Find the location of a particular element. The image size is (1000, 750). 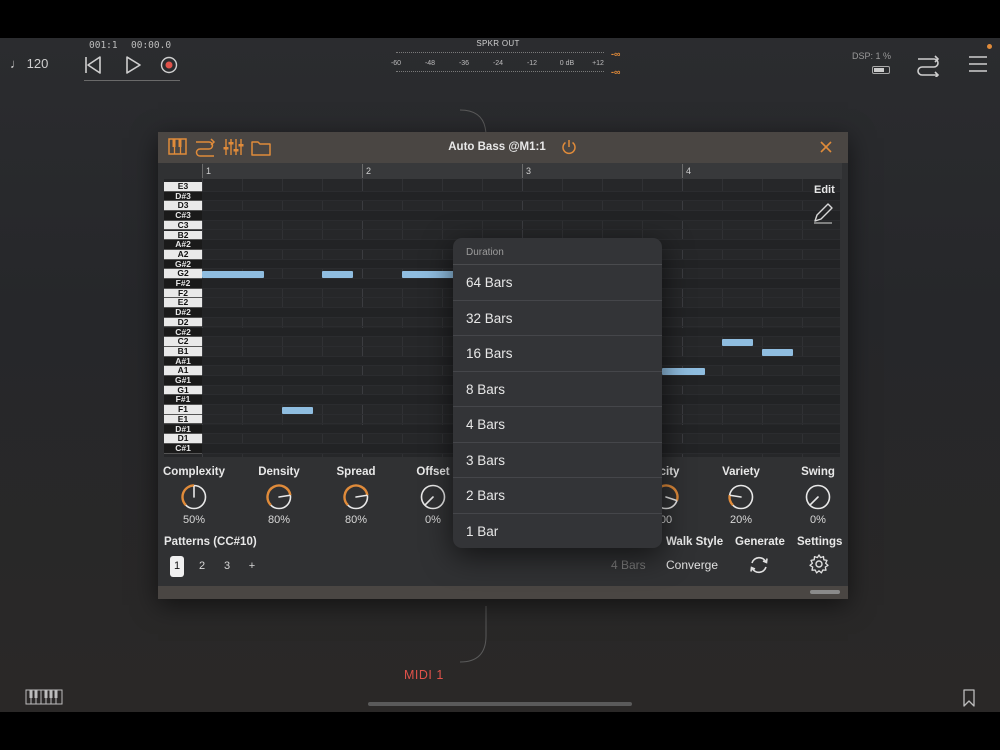

plugin-title: Auto Bass @M1:1 is located at coordinates (497, 147).